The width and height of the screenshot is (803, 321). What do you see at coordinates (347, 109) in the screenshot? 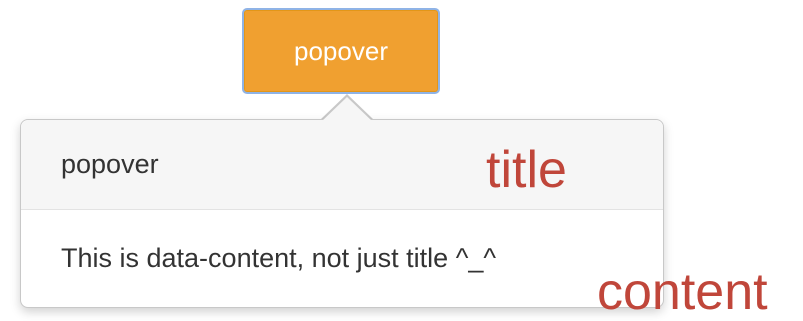
I see `popover-arrow-fill` at bounding box center [347, 109].